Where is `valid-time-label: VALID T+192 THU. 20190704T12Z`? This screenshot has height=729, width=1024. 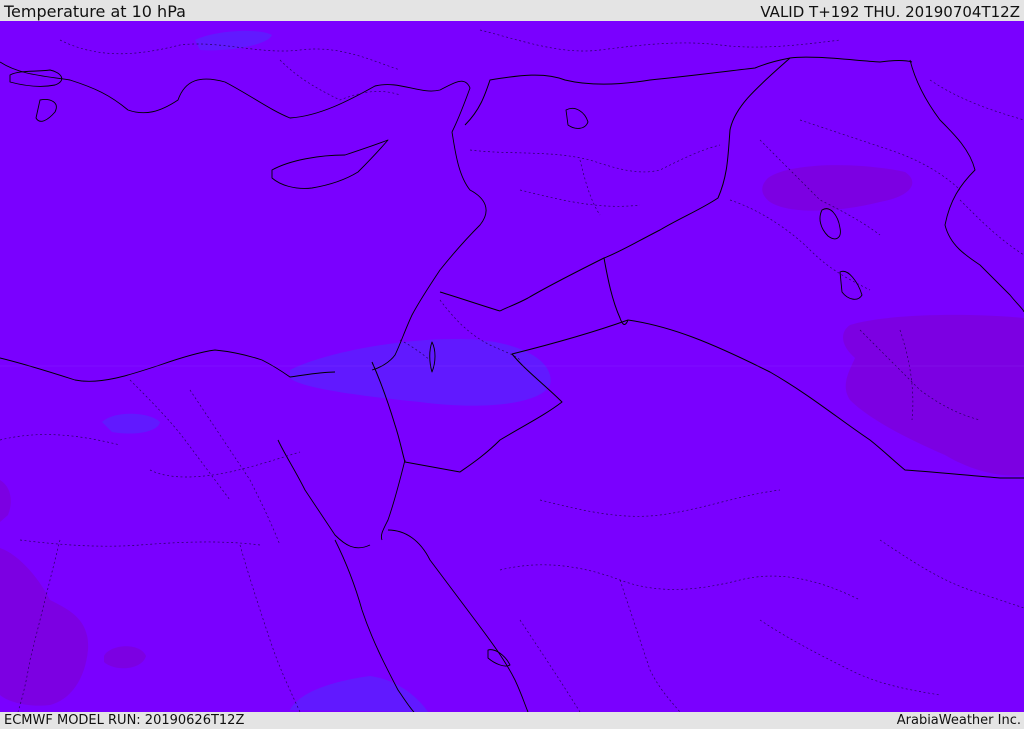 valid-time-label: VALID T+192 THU. 20190704T12Z is located at coordinates (890, 12).